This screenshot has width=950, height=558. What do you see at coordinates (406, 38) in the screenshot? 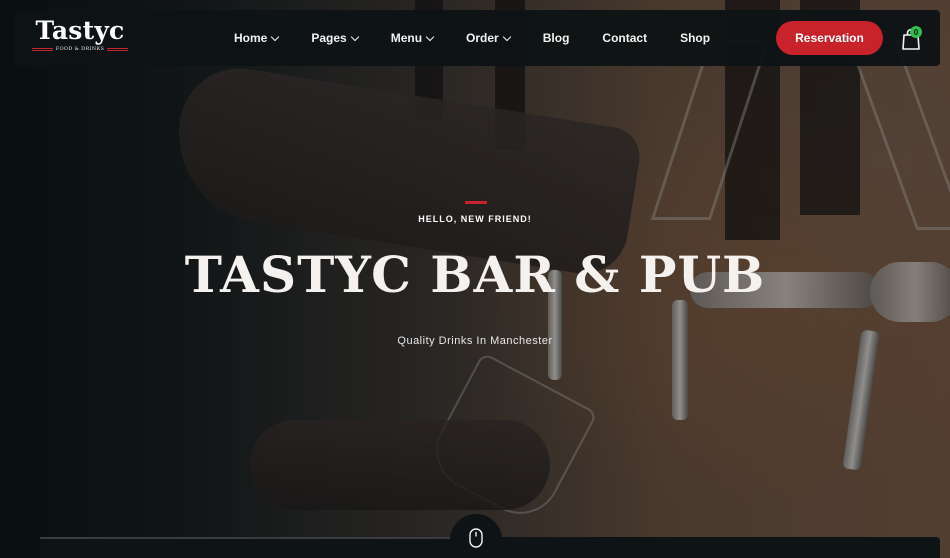
I see `nav-item-label: Menu` at bounding box center [406, 38].